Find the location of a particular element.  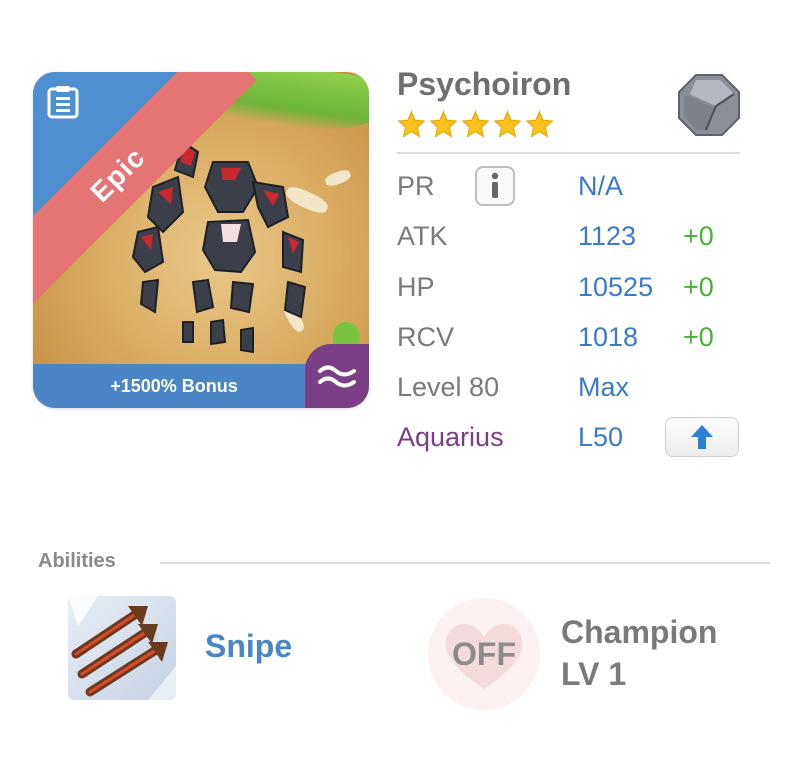

element-badge is located at coordinates (337, 376).